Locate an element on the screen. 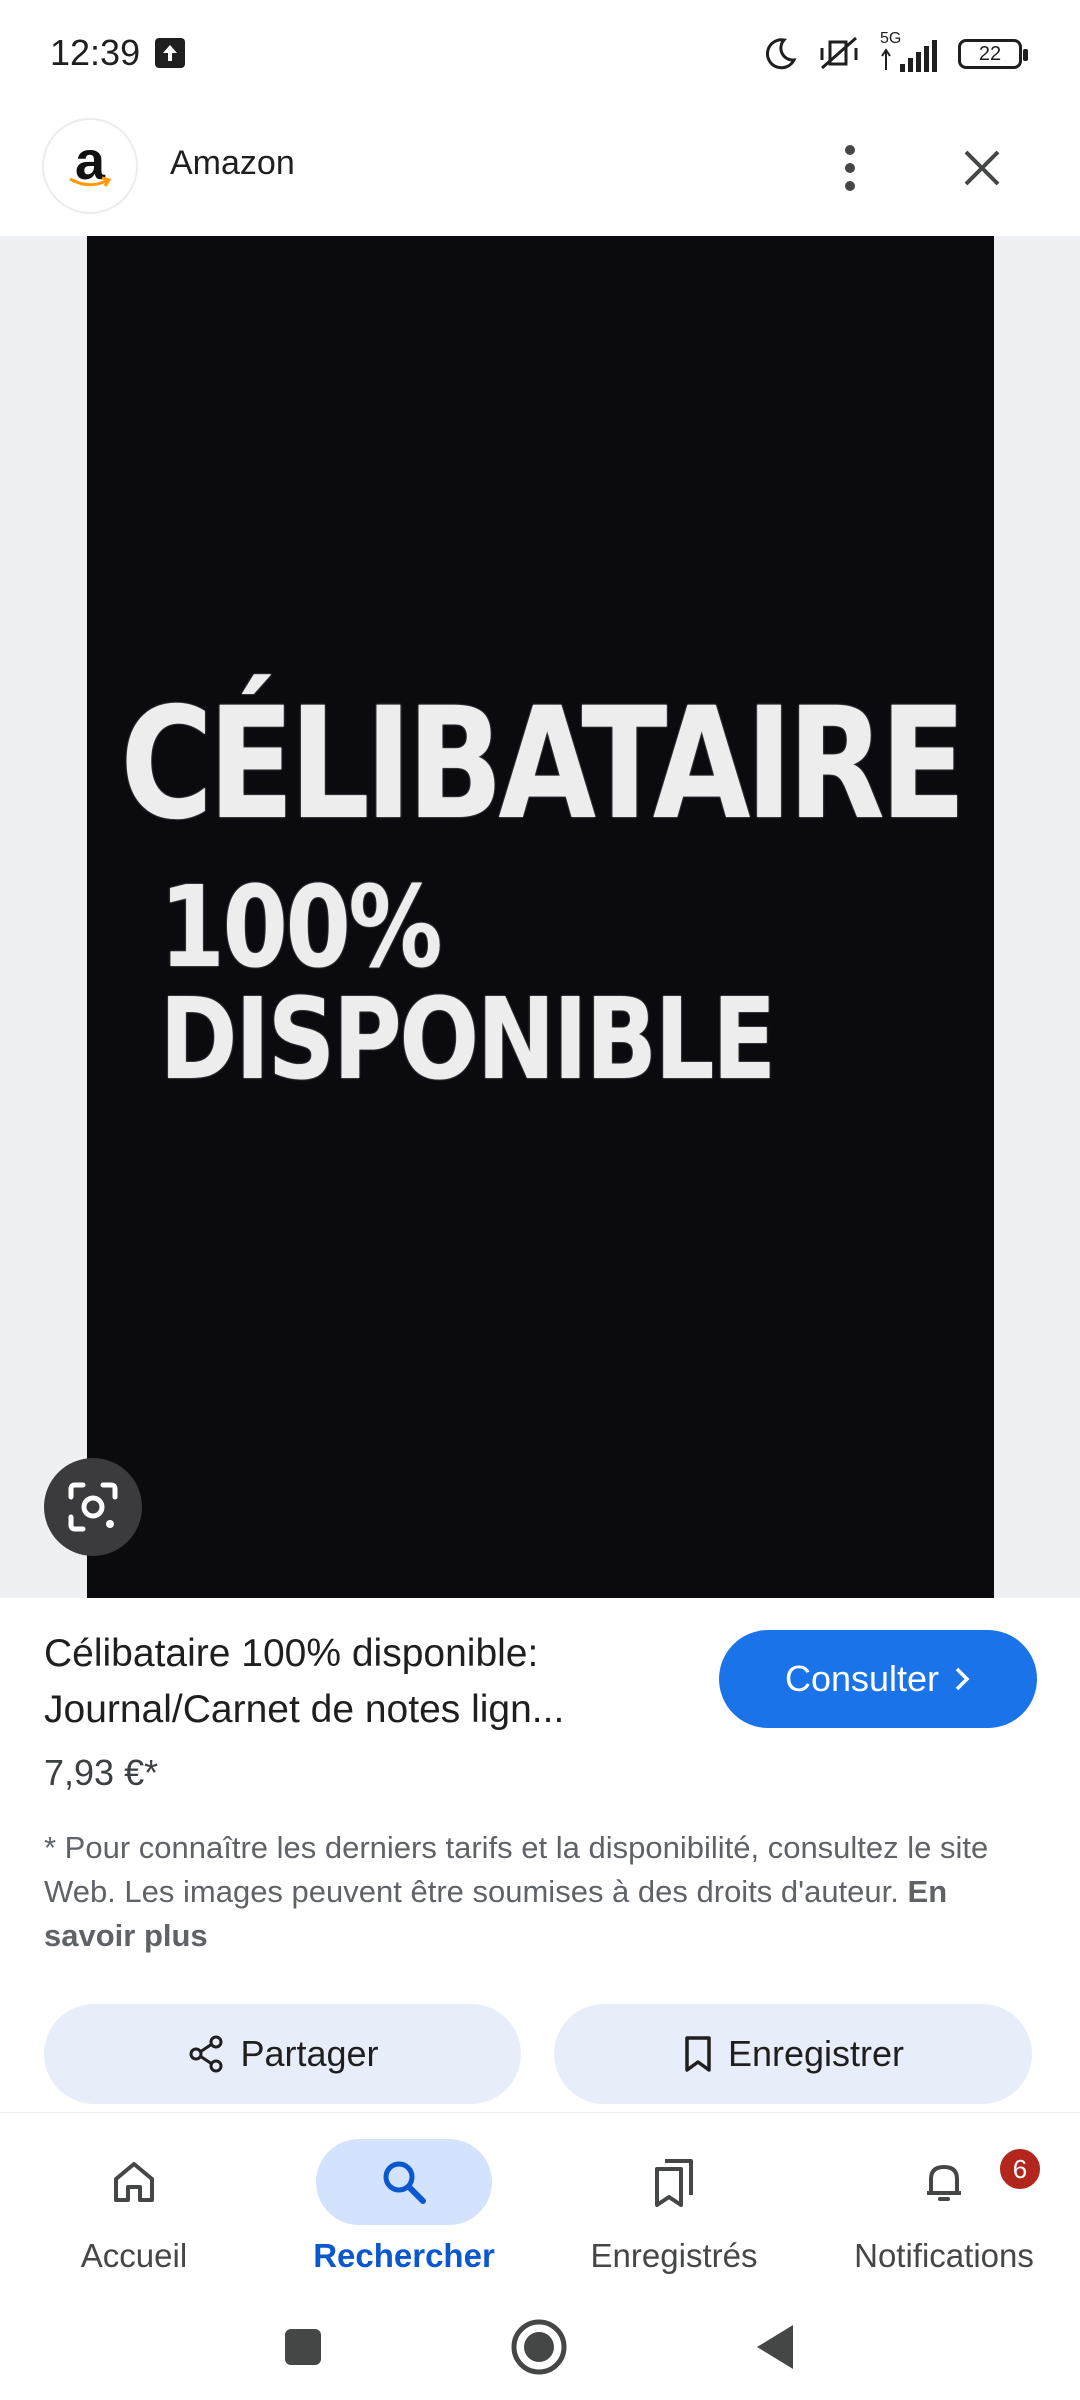 This screenshot has width=1080, height=2400. status-icons: 5G 22 is located at coordinates (894, 54).